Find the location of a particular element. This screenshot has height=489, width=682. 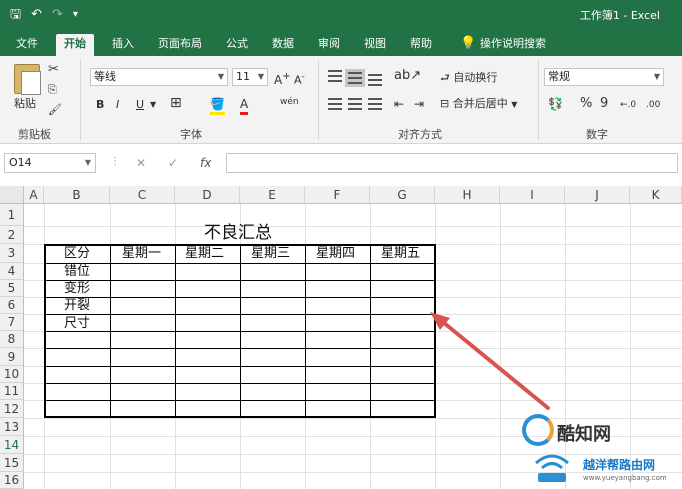

align-right-icon is located at coordinates (375, 104).